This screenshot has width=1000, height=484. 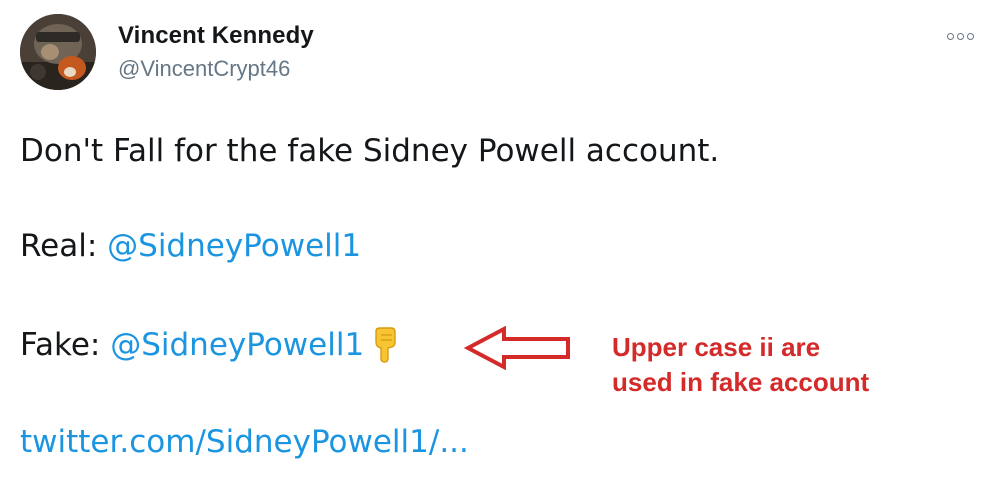 I want to click on real-label: Real:, so click(x=59, y=246).